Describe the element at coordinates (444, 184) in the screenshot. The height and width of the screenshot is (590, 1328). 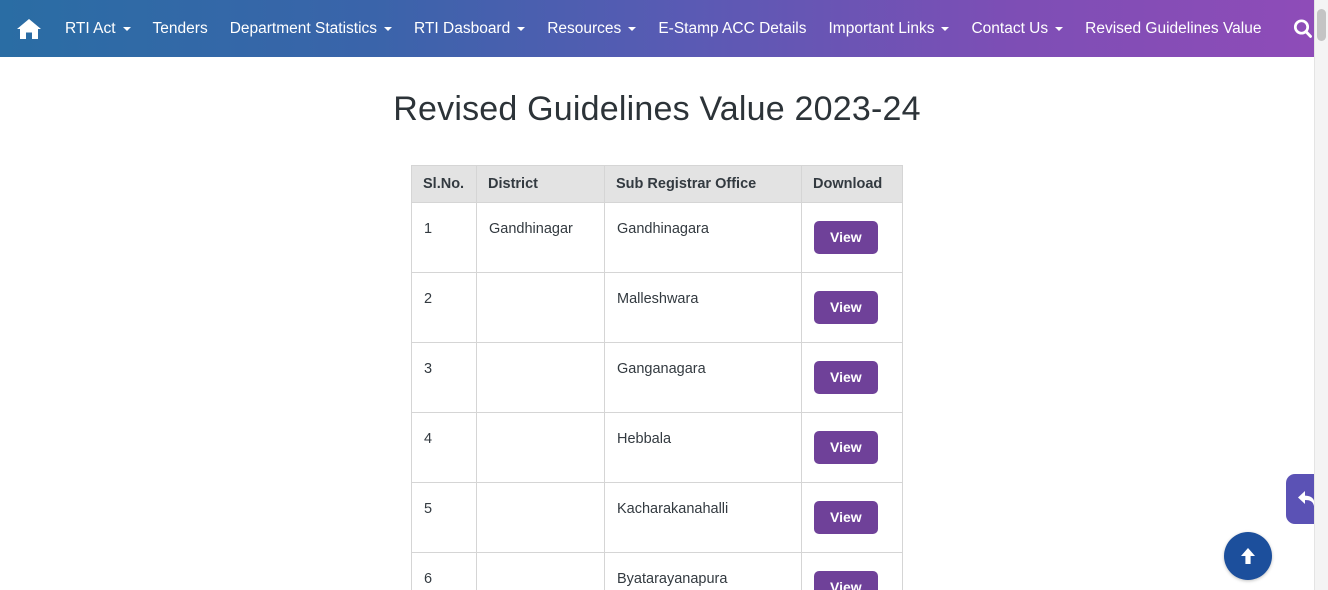
I see `column-header-slno: Sl.No.` at that location.